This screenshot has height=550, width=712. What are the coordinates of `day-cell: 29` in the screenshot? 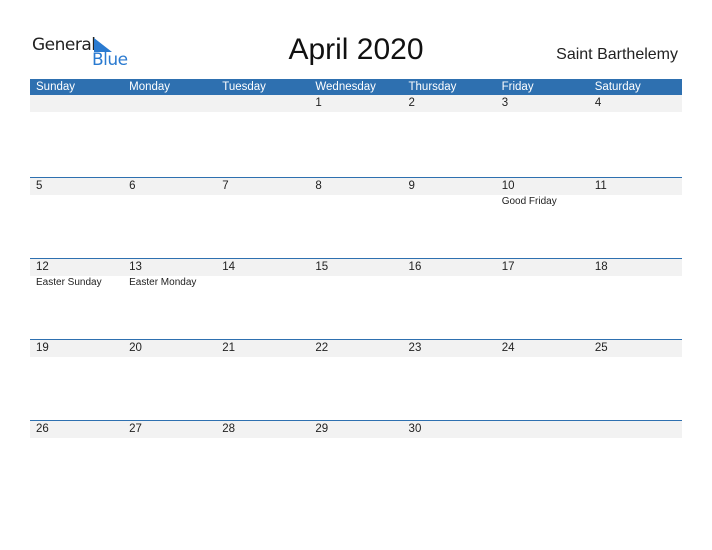 It's located at (355, 461).